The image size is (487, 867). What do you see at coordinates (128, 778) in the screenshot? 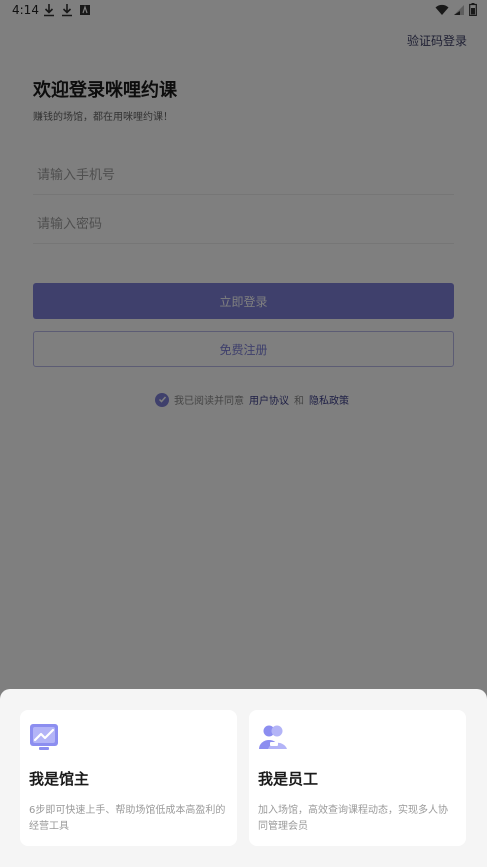
I see `owner-role-card: 我是馆主 6步即可快速上手、帮助场馆低成本高盈利的经营工具` at bounding box center [128, 778].